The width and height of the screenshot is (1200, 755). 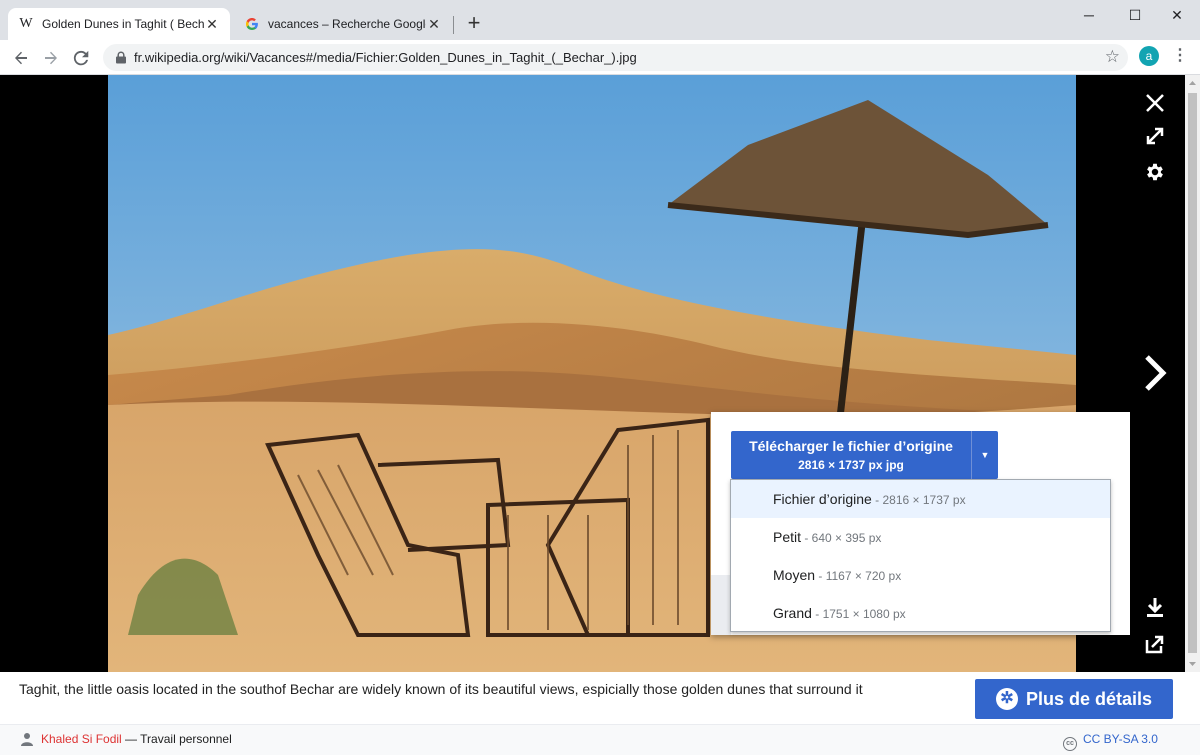 I want to click on license-link: cc CC BY-SA 3.0, so click(x=1110, y=741).